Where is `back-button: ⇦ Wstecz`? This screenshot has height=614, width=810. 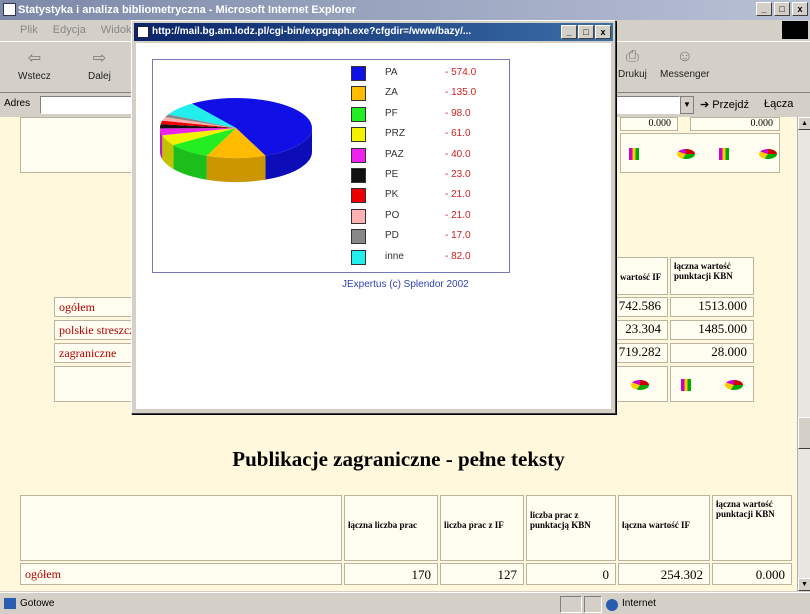 back-button: ⇦ Wstecz is located at coordinates (34, 65).